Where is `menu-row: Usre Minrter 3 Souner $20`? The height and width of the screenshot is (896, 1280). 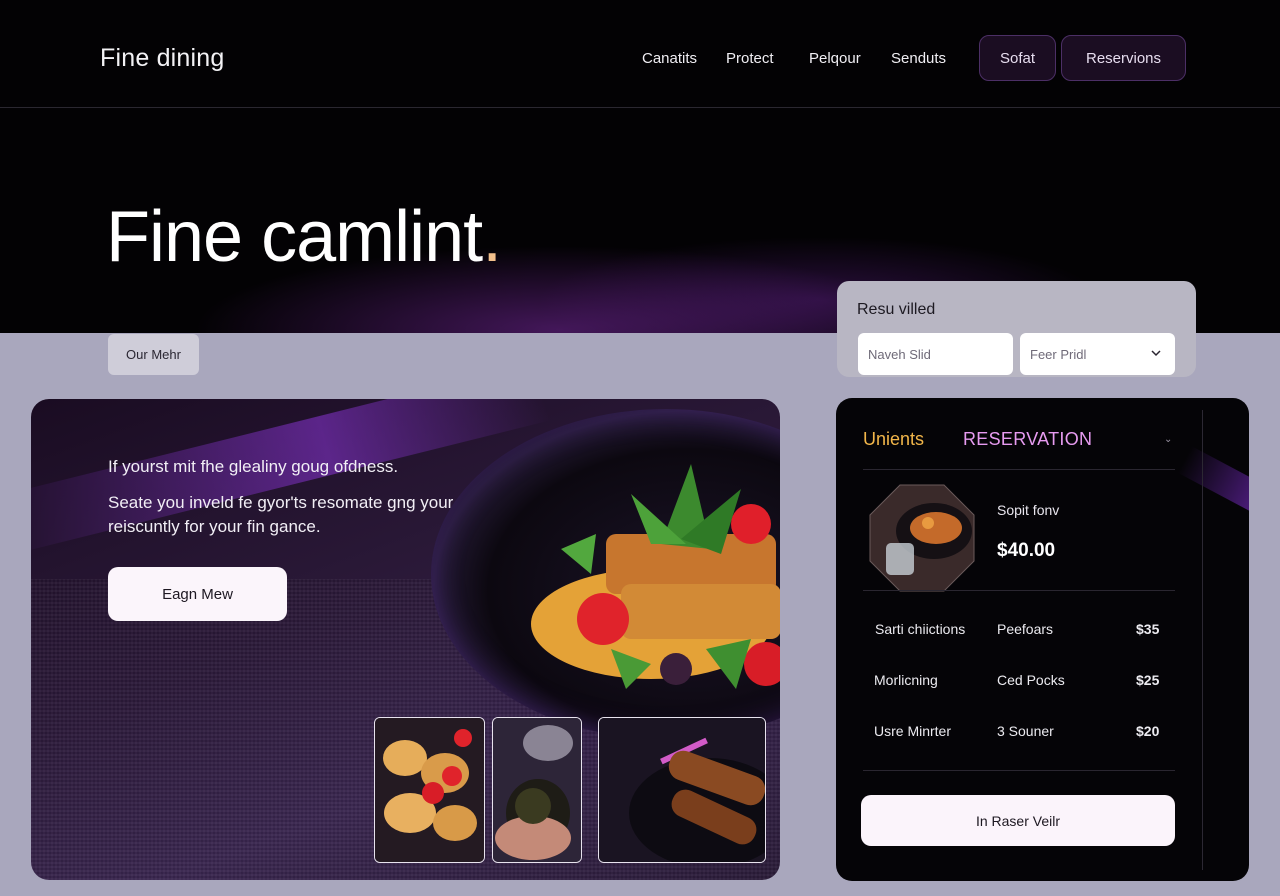 menu-row: Usre Minrter 3 Souner $20 is located at coordinates (1019, 735).